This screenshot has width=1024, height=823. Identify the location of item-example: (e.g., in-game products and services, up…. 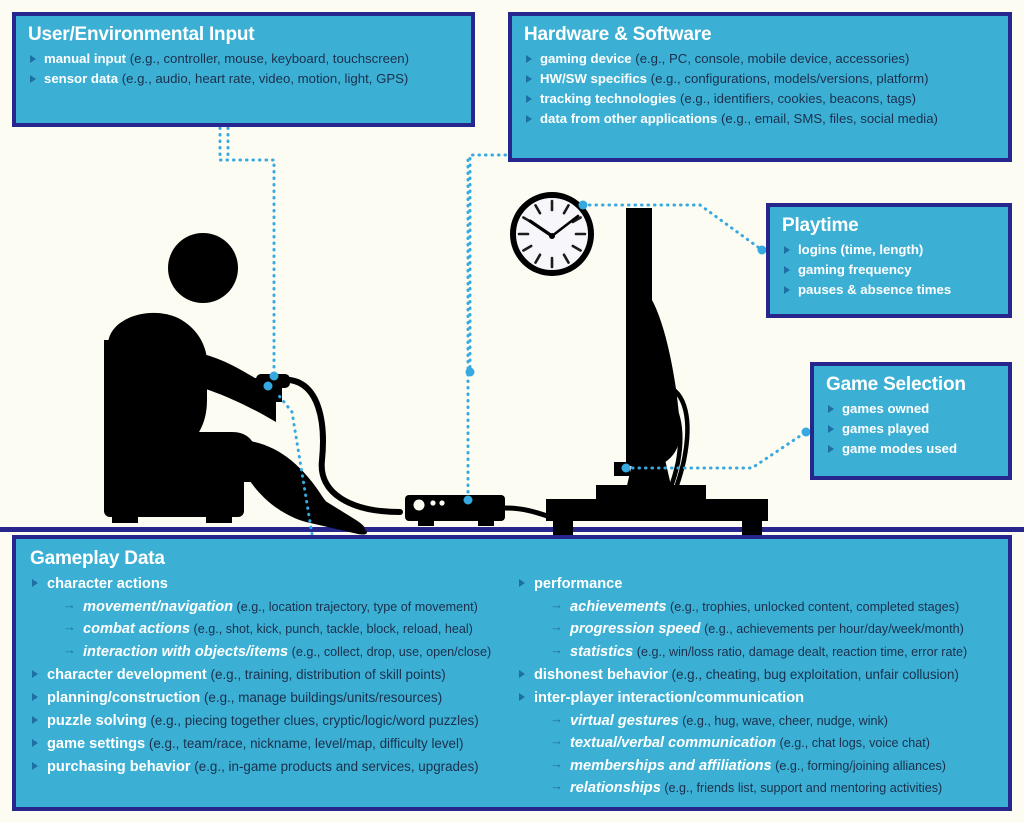
(336, 766).